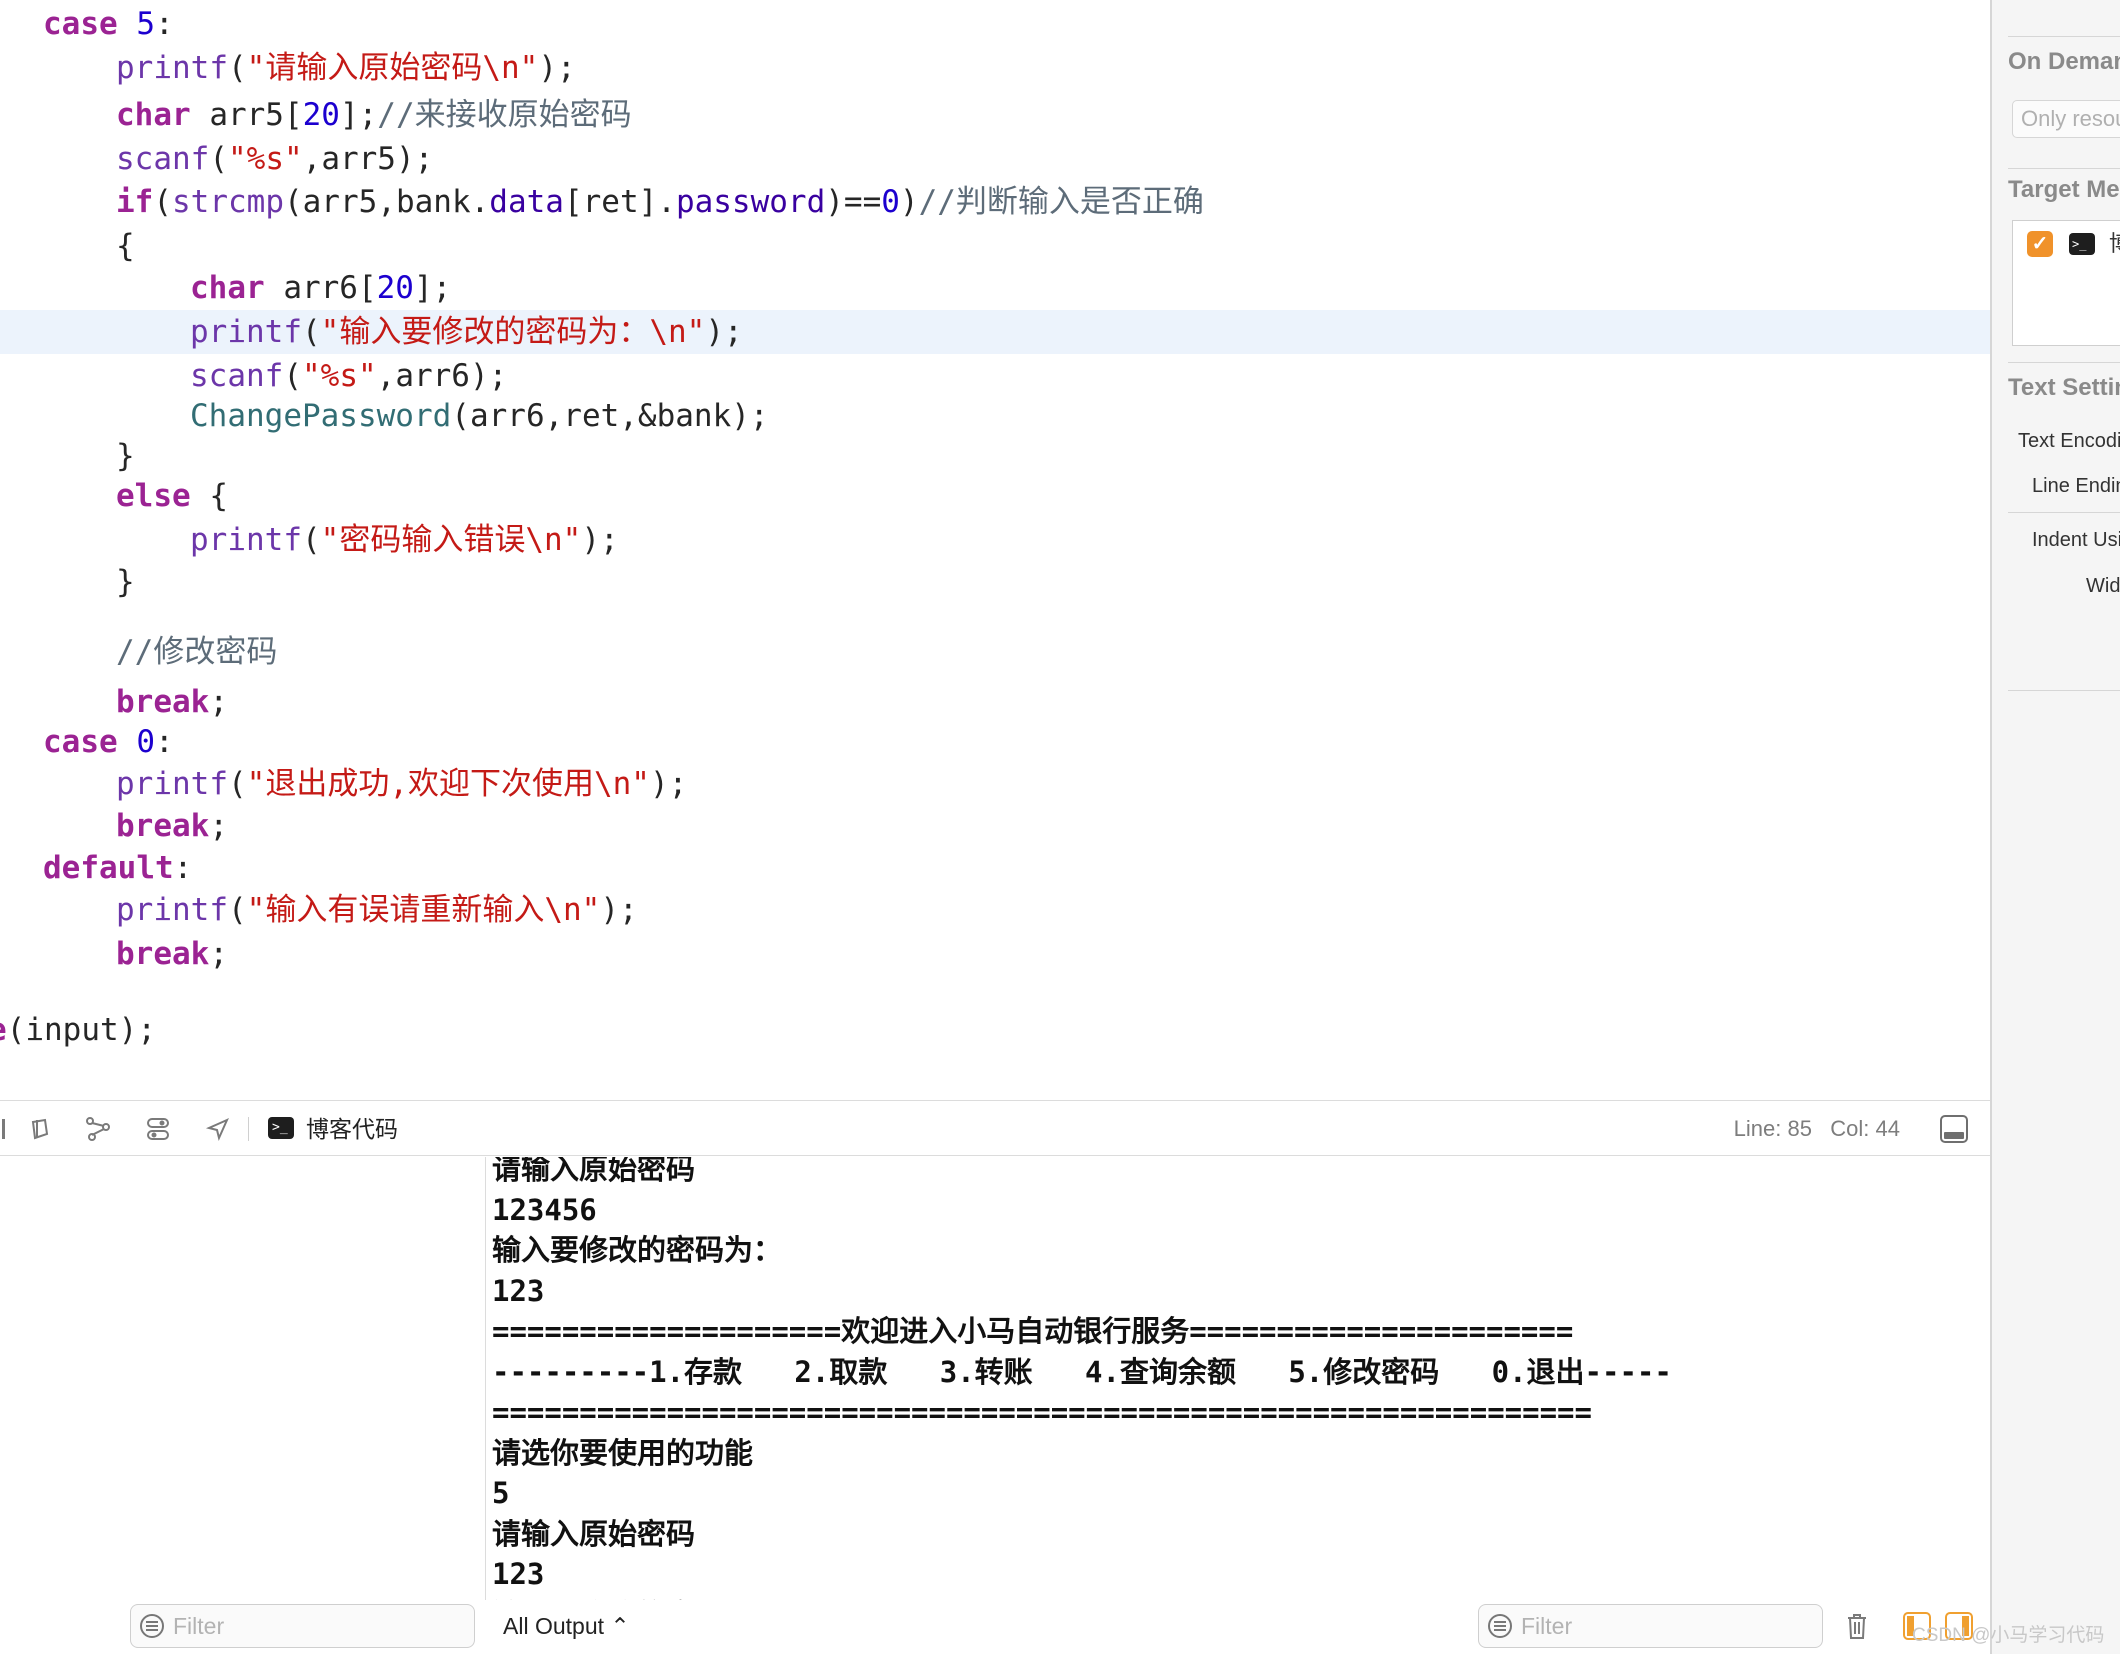  Describe the element at coordinates (209, 496) in the screenshot. I see `code-token: {` at that location.